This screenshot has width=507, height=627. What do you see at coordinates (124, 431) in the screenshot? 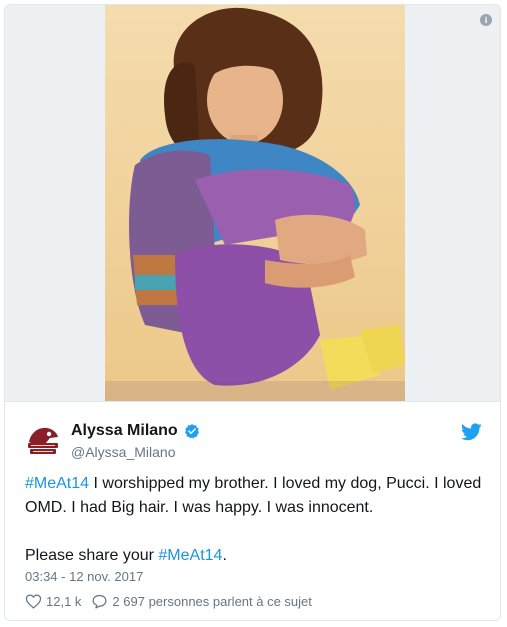
I see `author-name: Alyssa Milano` at bounding box center [124, 431].